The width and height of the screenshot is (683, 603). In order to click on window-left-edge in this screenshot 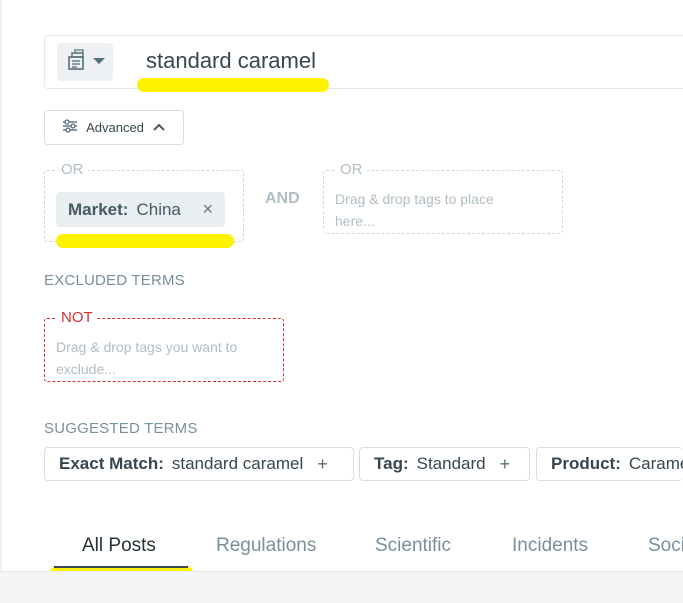, I will do `click(1, 301)`.